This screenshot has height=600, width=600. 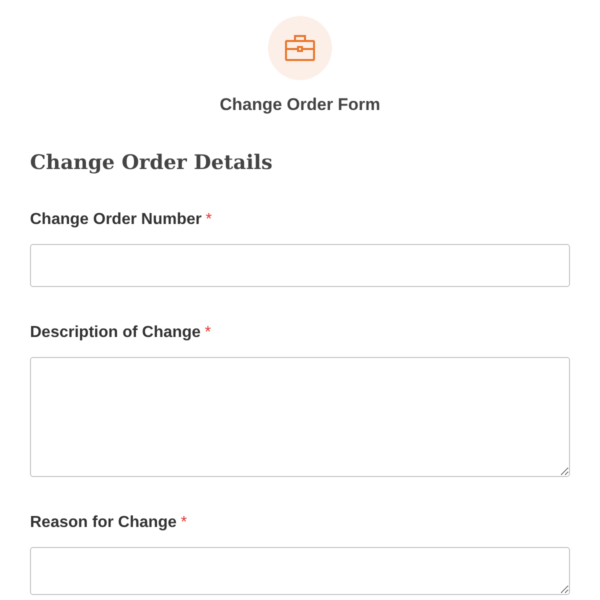 What do you see at coordinates (116, 219) in the screenshot?
I see `field-label: Change Order Number` at bounding box center [116, 219].